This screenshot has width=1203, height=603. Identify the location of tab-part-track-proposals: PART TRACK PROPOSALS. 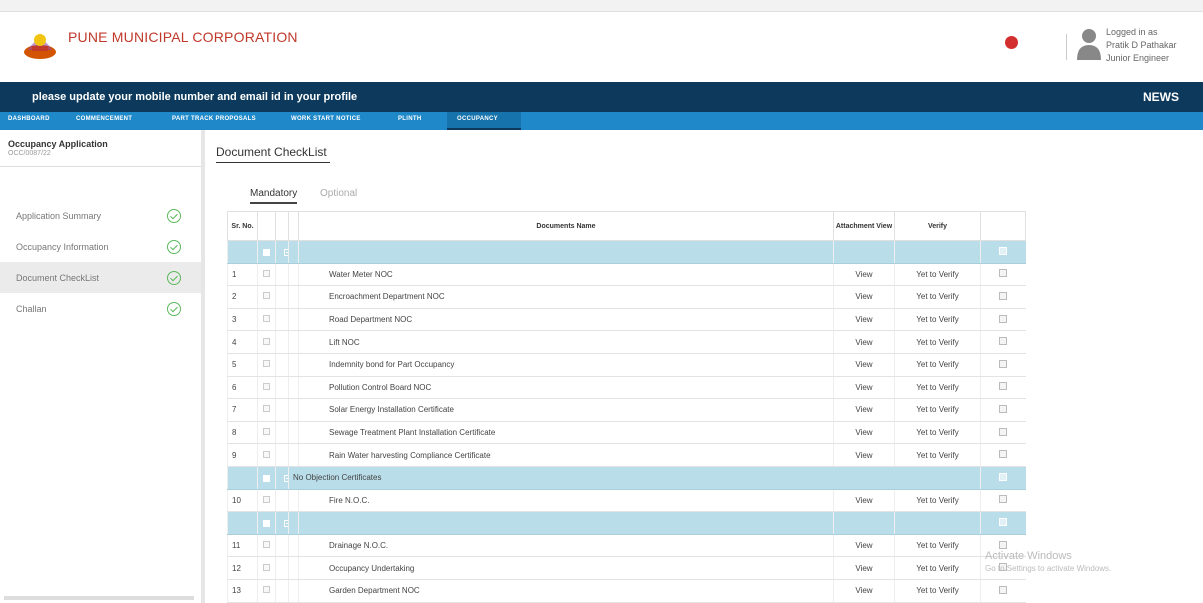
(214, 119).